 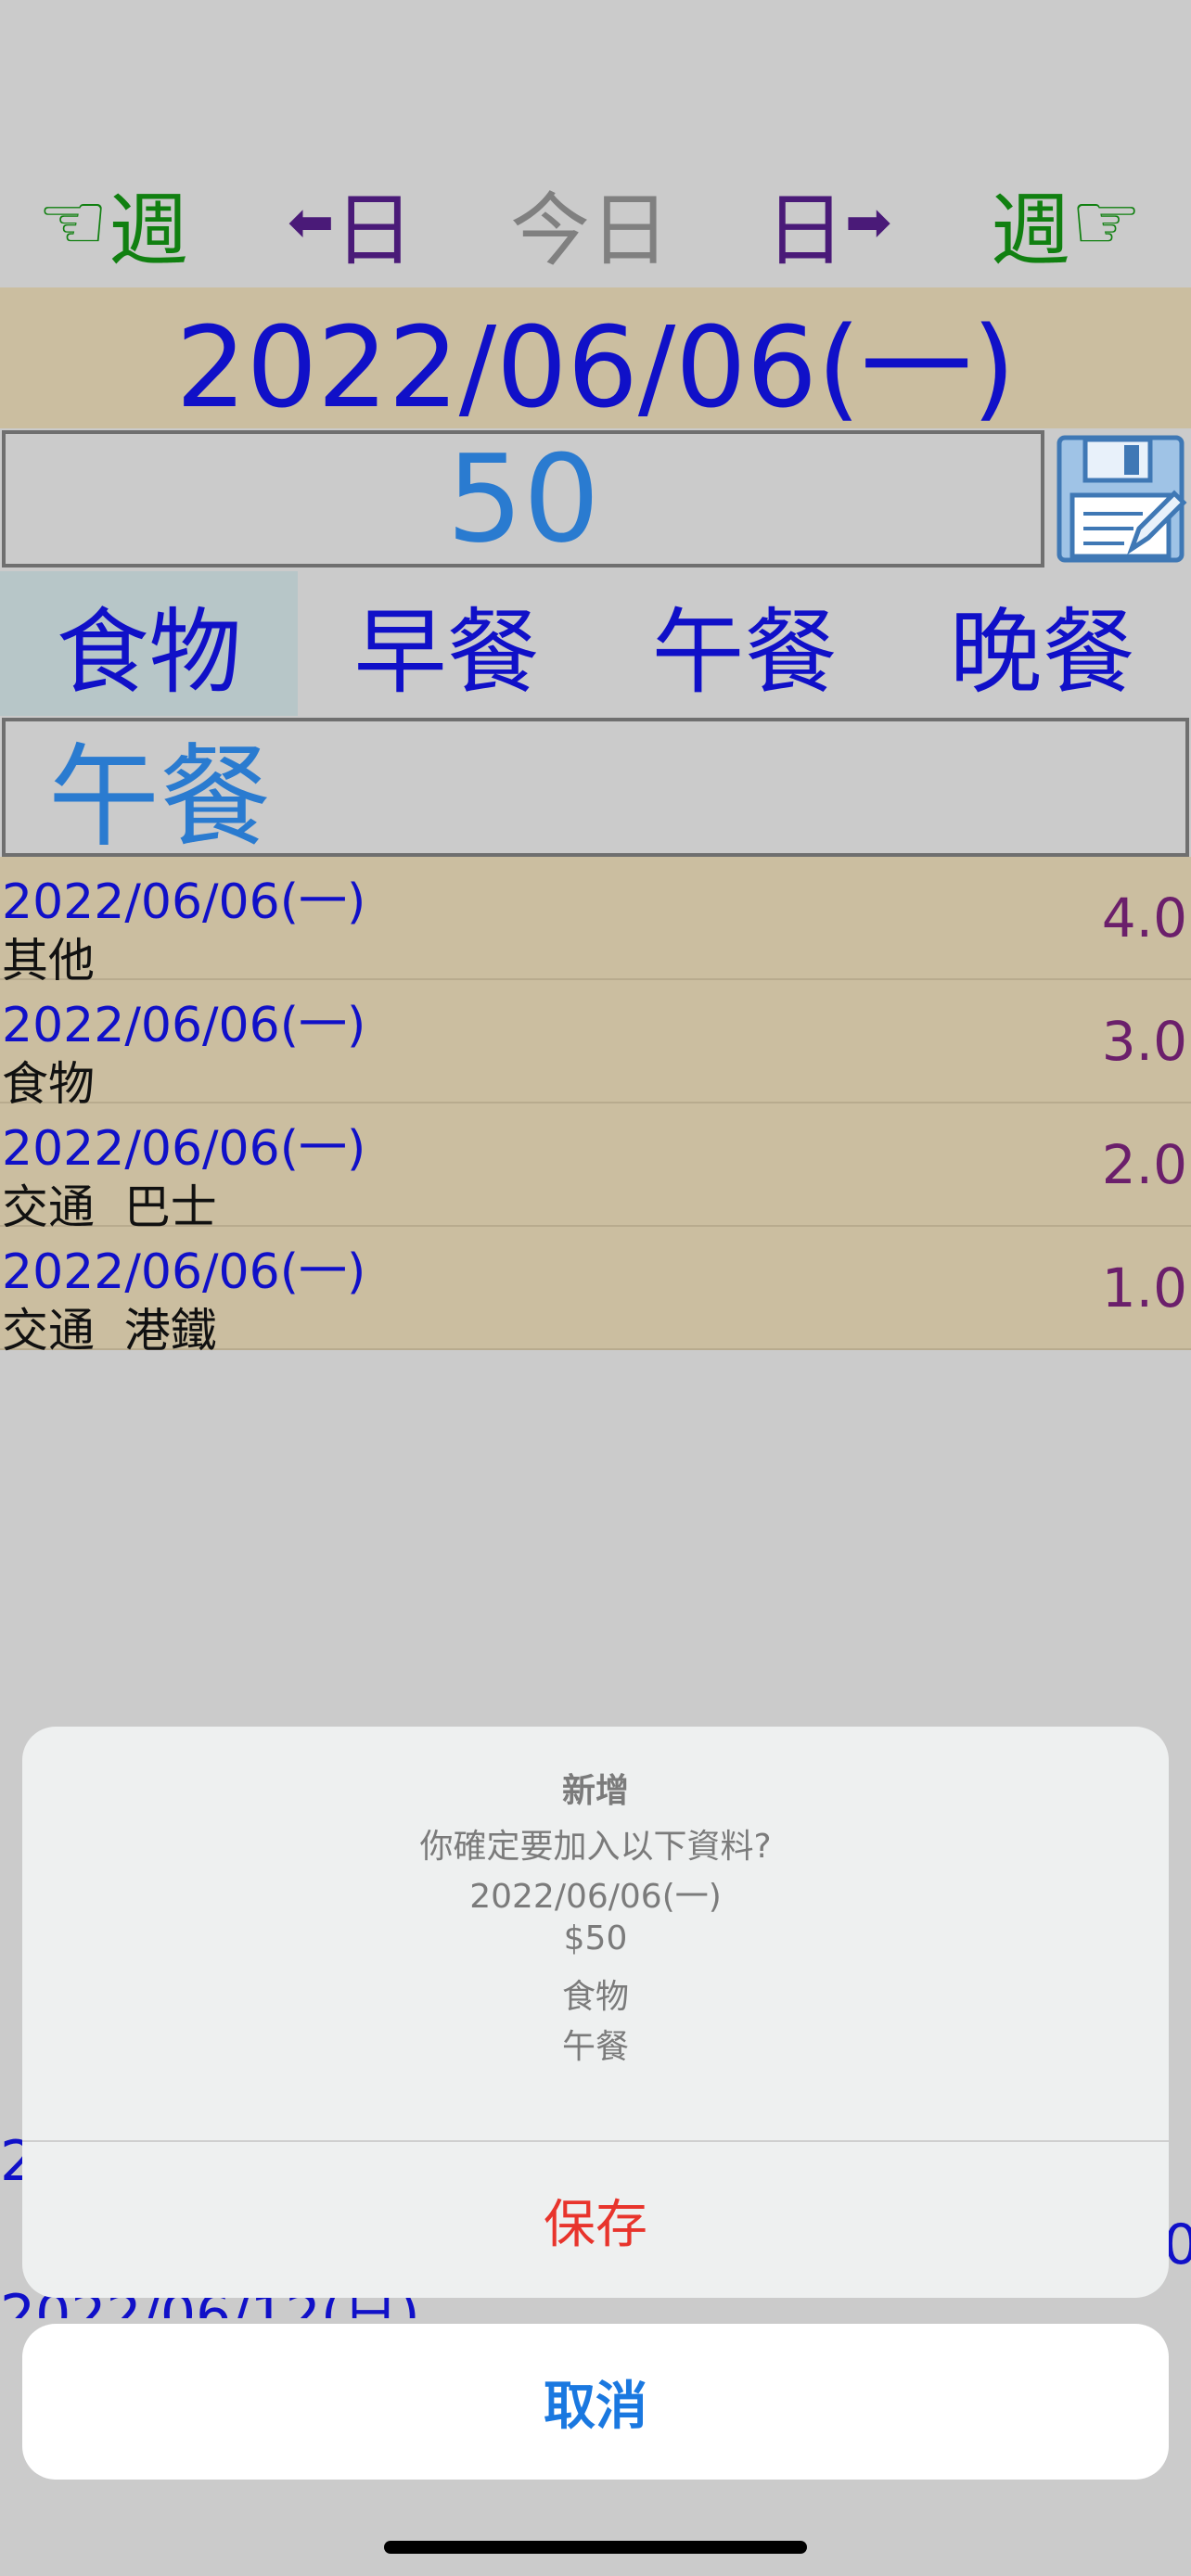 What do you see at coordinates (805, 231) in the screenshot?
I see `next-day-label: 日` at bounding box center [805, 231].